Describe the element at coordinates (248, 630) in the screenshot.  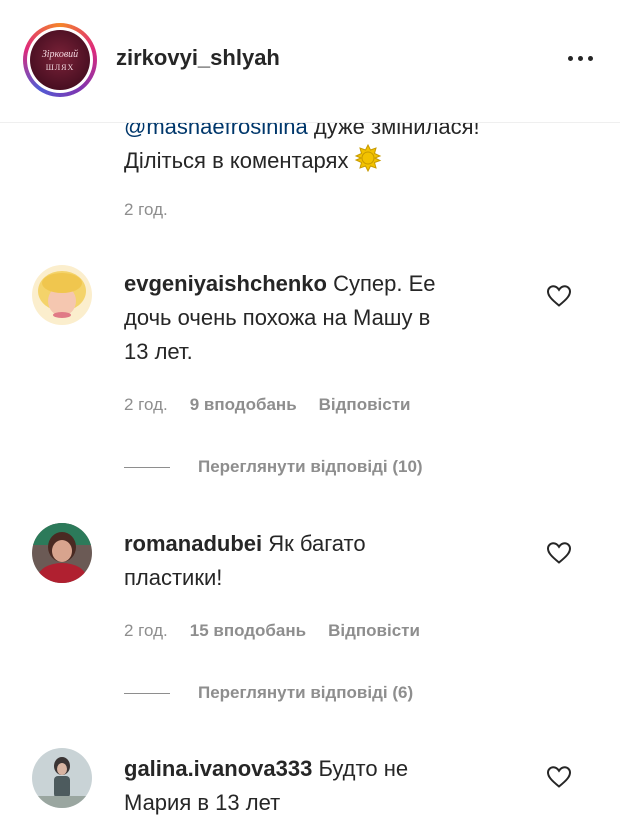
I see `likes-count: 15 вподобань` at that location.